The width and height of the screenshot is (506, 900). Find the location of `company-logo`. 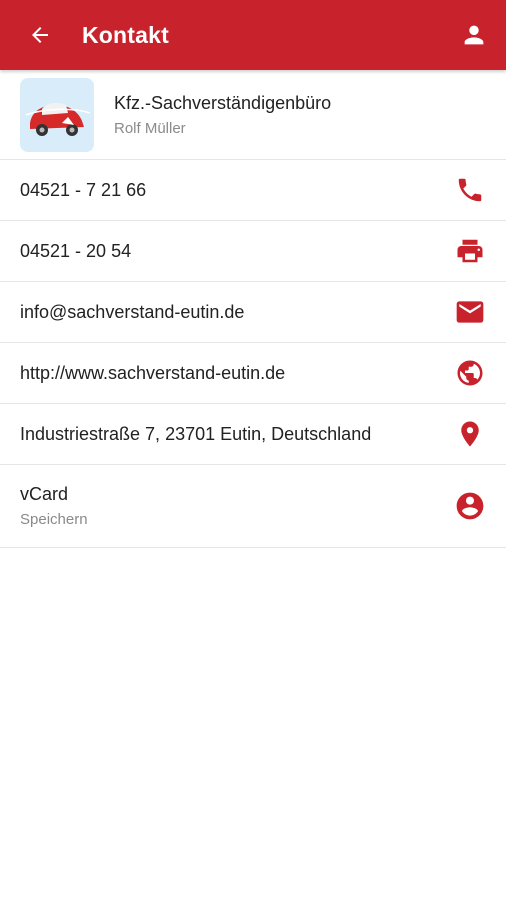

company-logo is located at coordinates (57, 114).